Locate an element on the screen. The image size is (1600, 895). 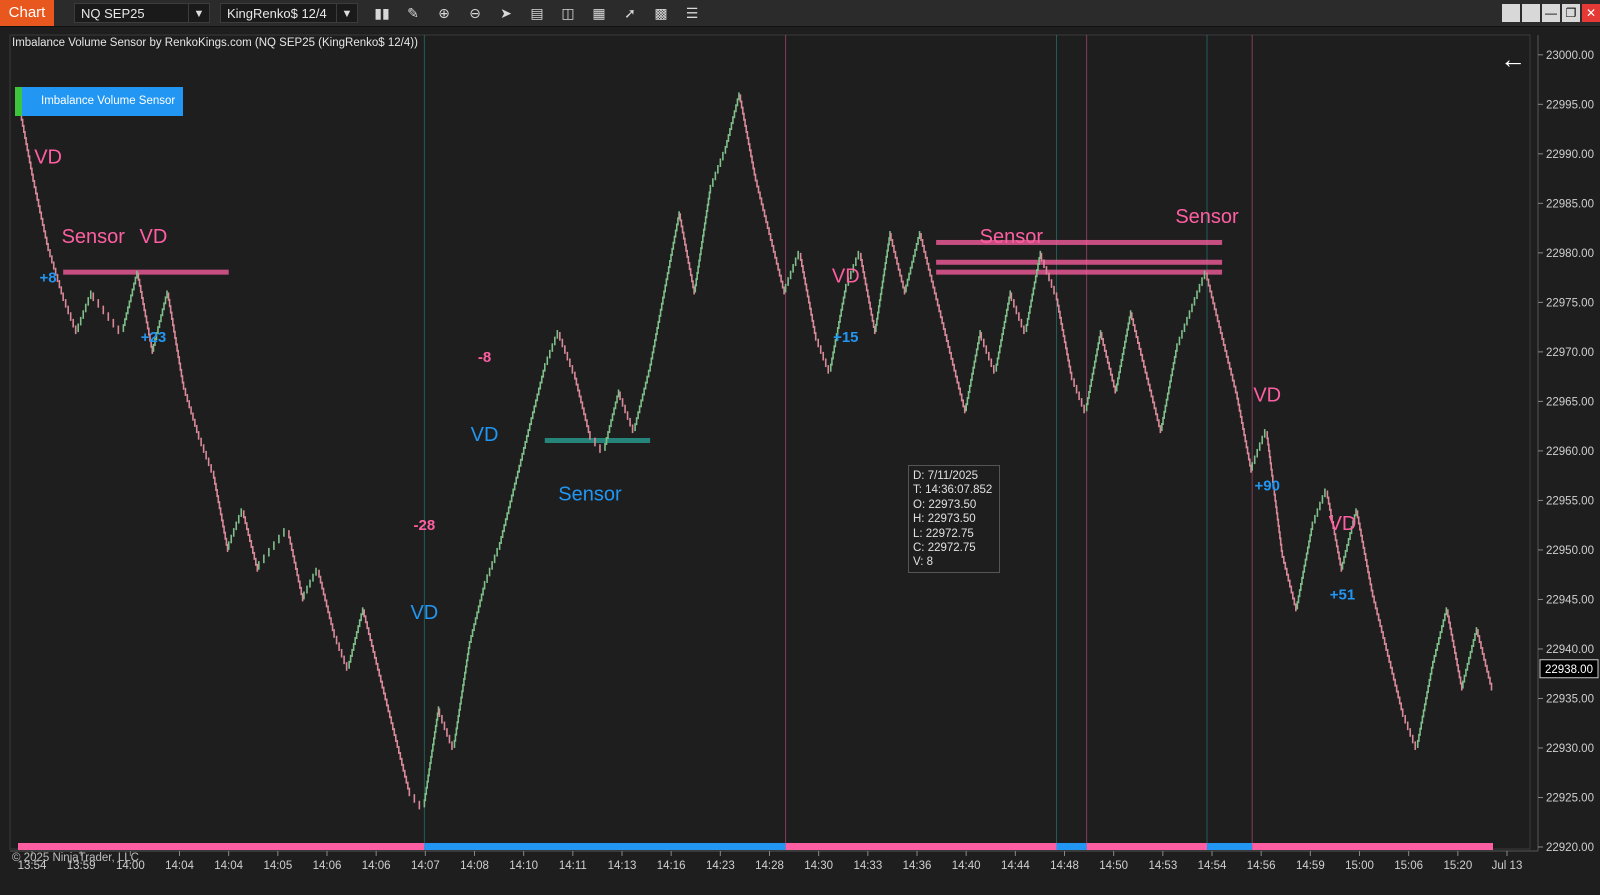
bar-style-icon: ▮▮ is located at coordinates (382, 13).